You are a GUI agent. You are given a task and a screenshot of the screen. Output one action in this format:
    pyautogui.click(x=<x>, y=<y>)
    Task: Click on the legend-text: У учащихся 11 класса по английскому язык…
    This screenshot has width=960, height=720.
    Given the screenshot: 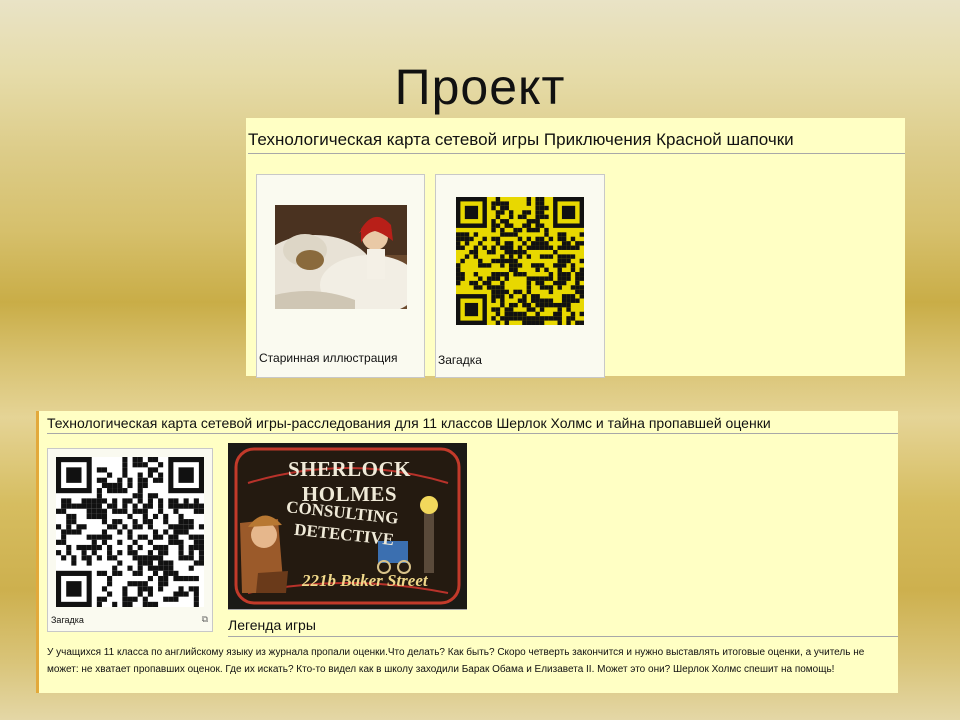 What is the action you would take?
    pyautogui.click(x=456, y=661)
    